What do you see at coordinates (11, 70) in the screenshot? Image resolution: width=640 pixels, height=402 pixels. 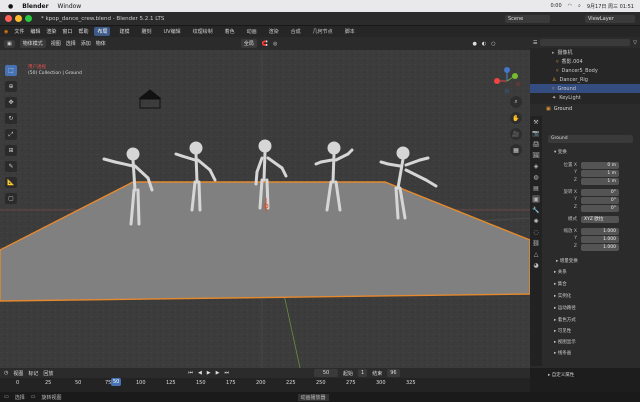 I see `select-box-tool-icon: ⬚` at bounding box center [11, 70].